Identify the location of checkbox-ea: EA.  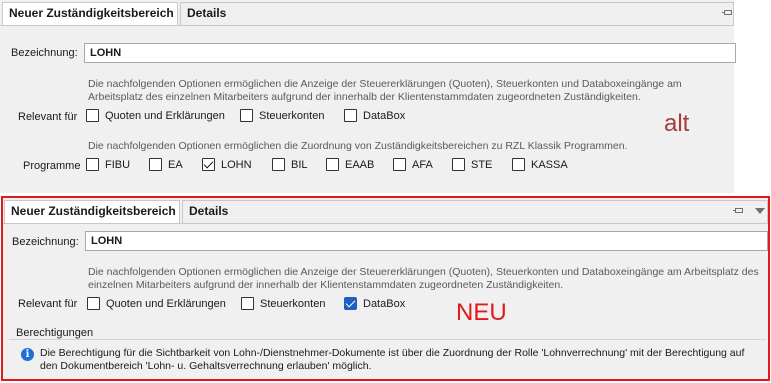
(166, 164).